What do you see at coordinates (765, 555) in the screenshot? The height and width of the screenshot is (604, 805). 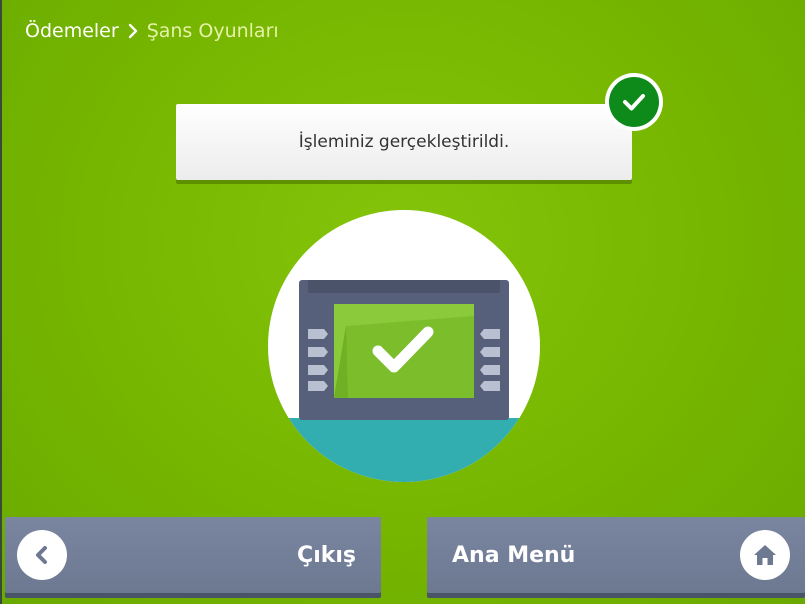 I see `home-icon` at bounding box center [765, 555].